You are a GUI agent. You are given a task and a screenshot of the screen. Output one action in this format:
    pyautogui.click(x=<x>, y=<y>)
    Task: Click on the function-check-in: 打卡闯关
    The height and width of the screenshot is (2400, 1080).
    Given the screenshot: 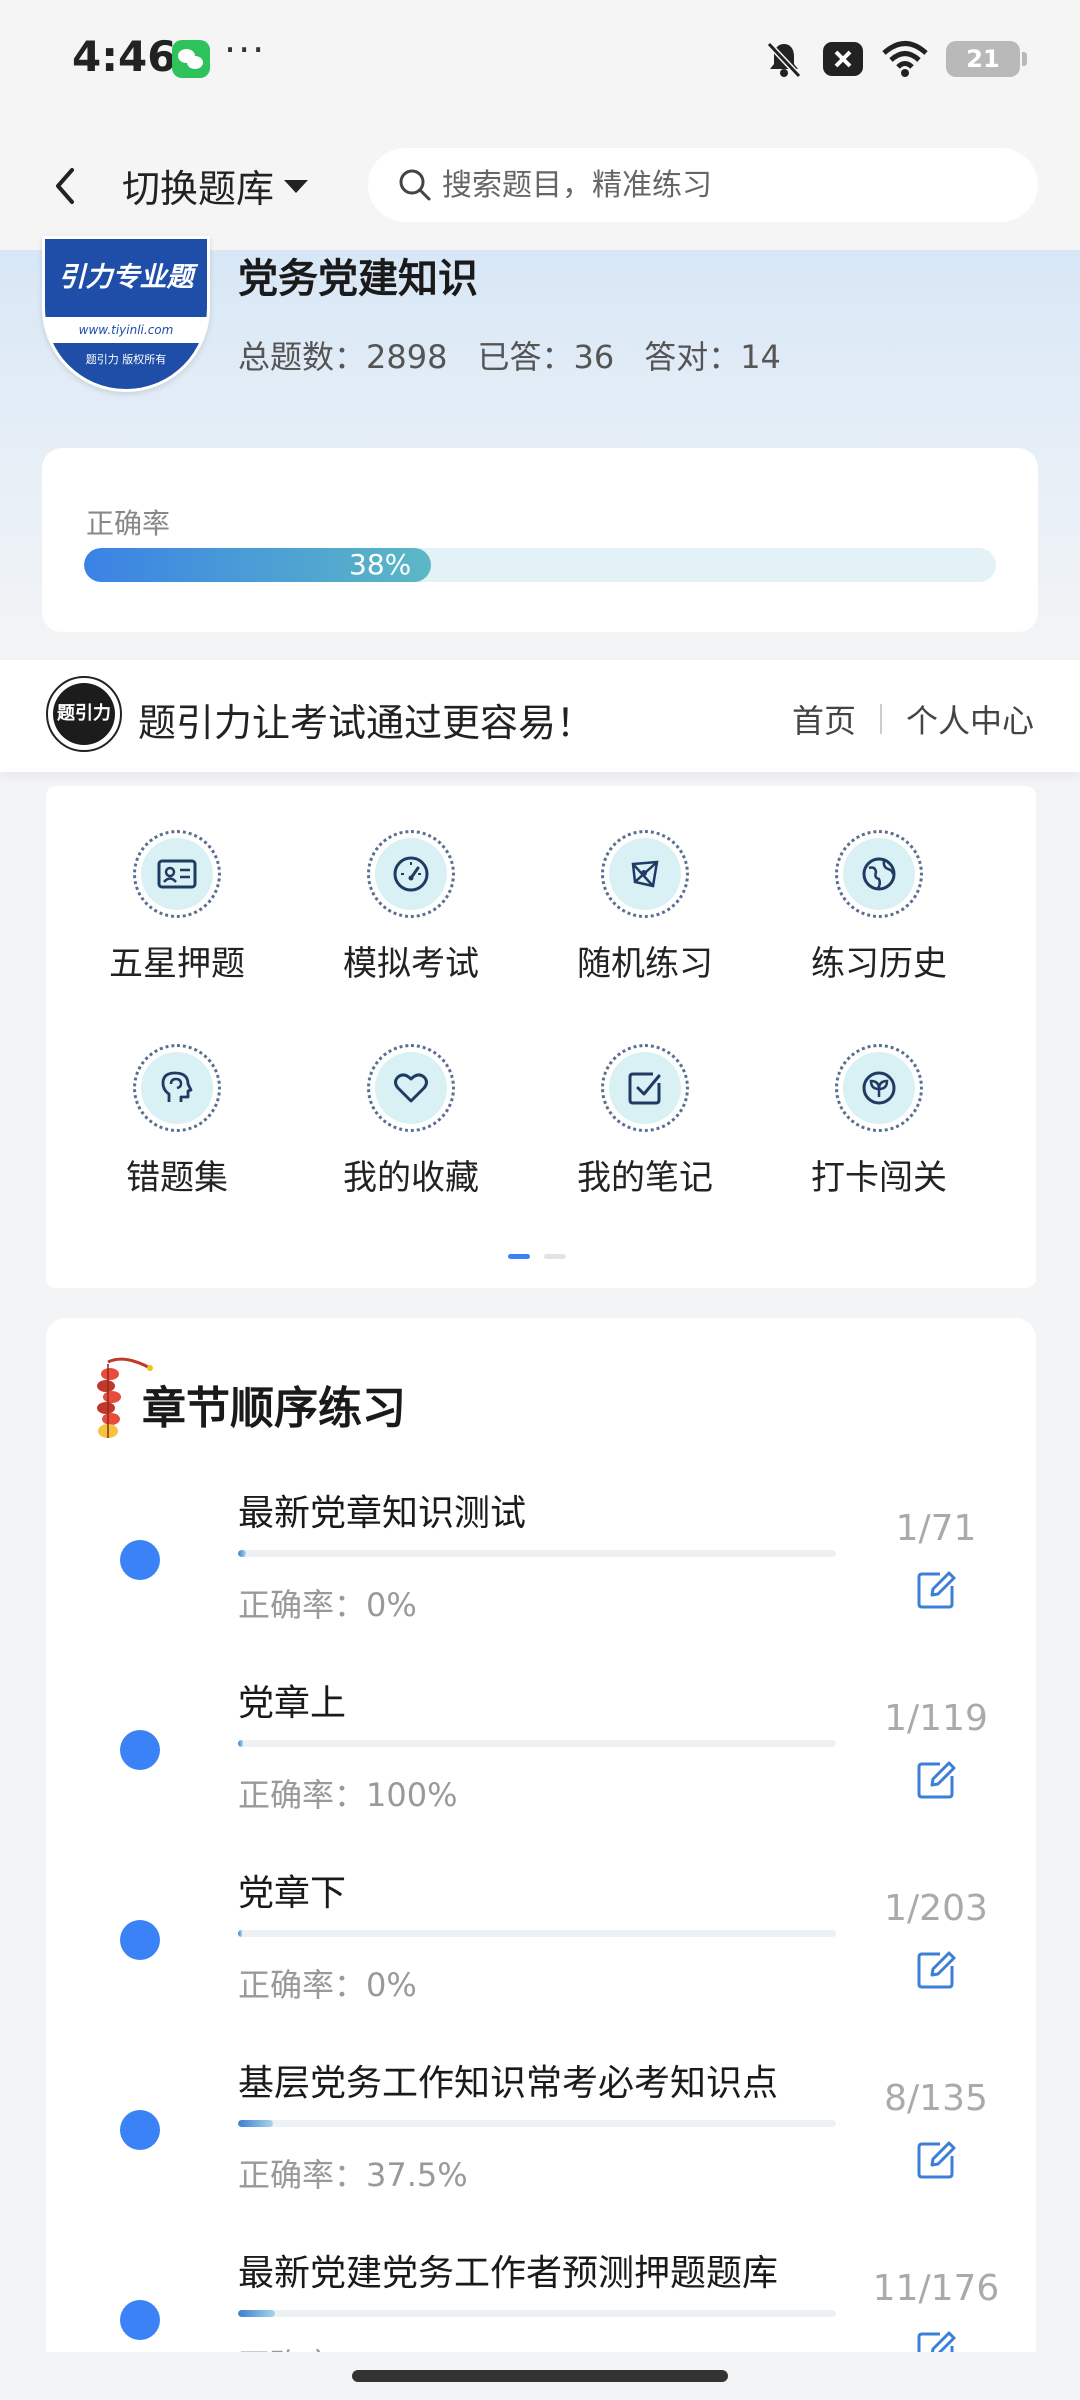 What is the action you would take?
    pyautogui.click(x=879, y=1121)
    